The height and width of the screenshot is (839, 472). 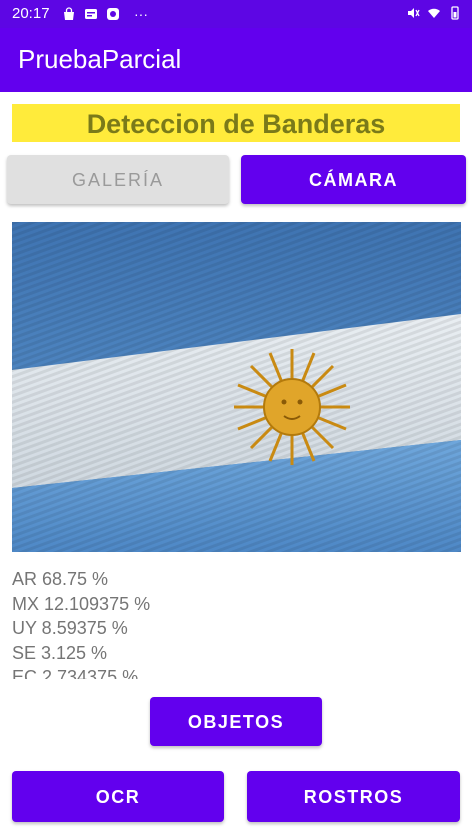 What do you see at coordinates (141, 14) in the screenshot?
I see `more-dots-icon: ···` at bounding box center [141, 14].